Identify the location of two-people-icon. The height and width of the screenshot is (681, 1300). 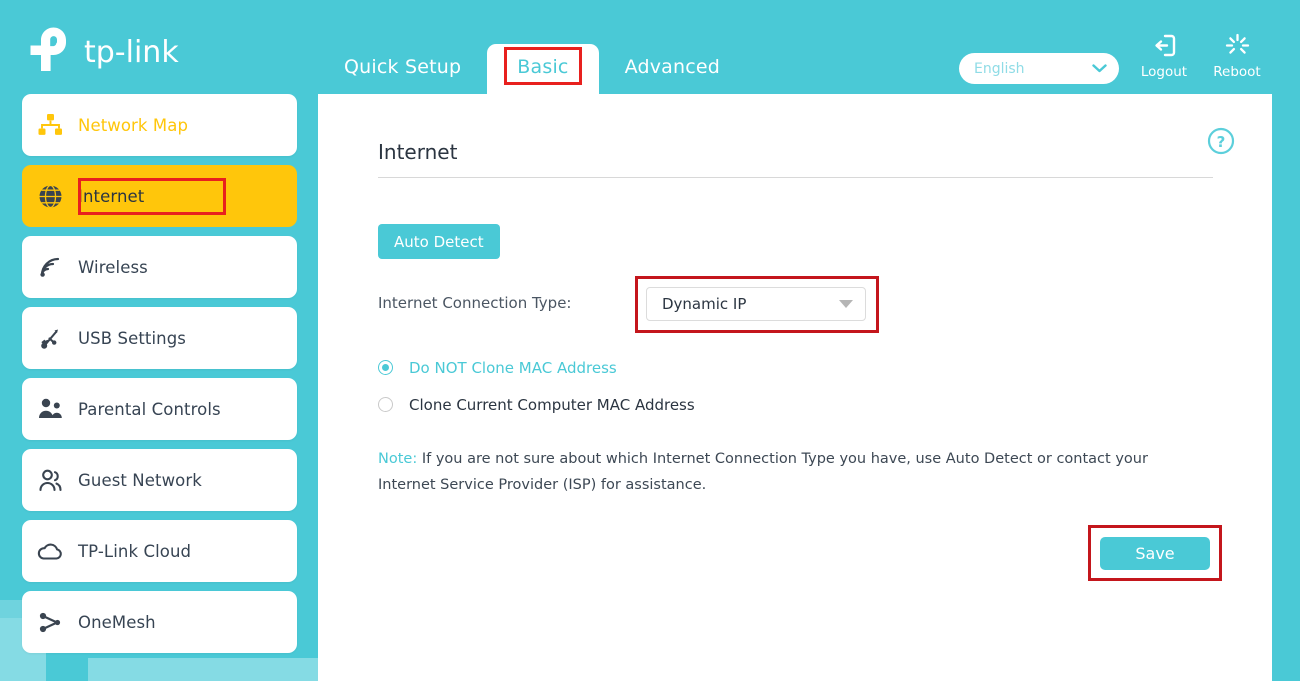
(50, 480).